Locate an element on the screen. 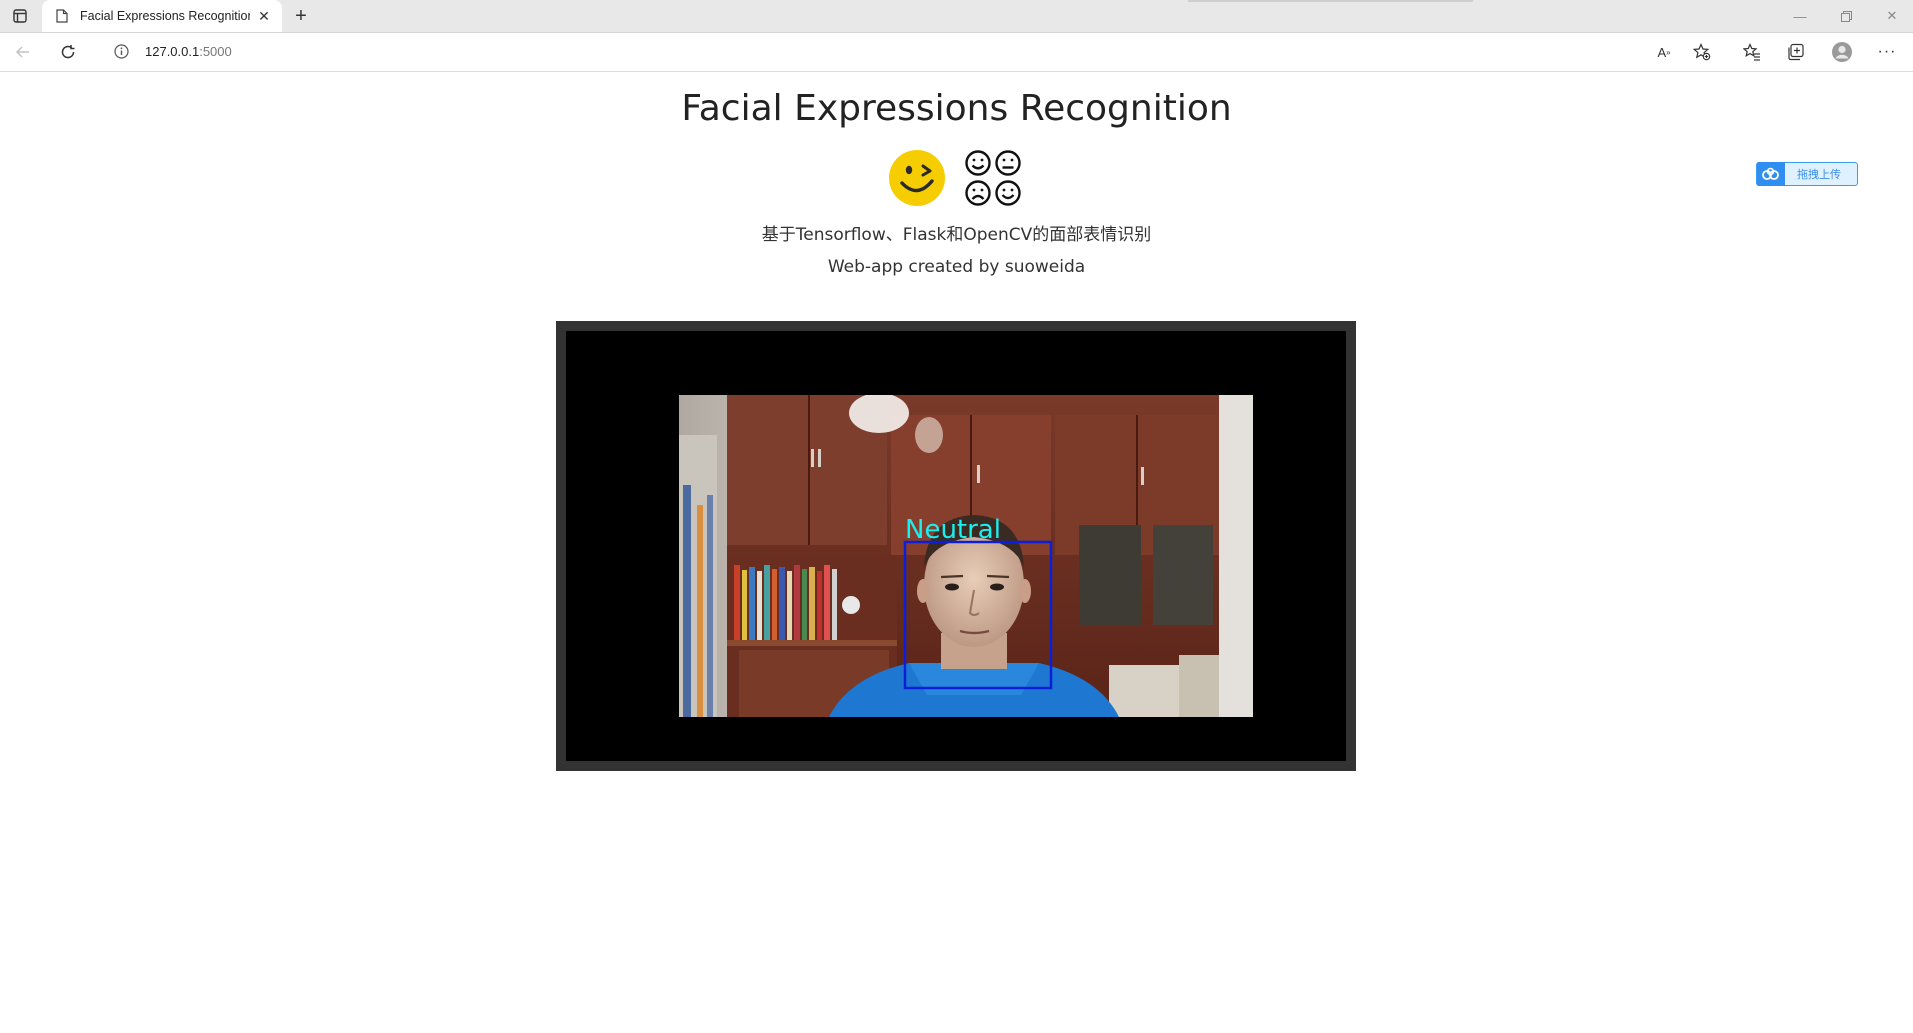  drag-upload-button: 拖拽上传 is located at coordinates (1807, 174).